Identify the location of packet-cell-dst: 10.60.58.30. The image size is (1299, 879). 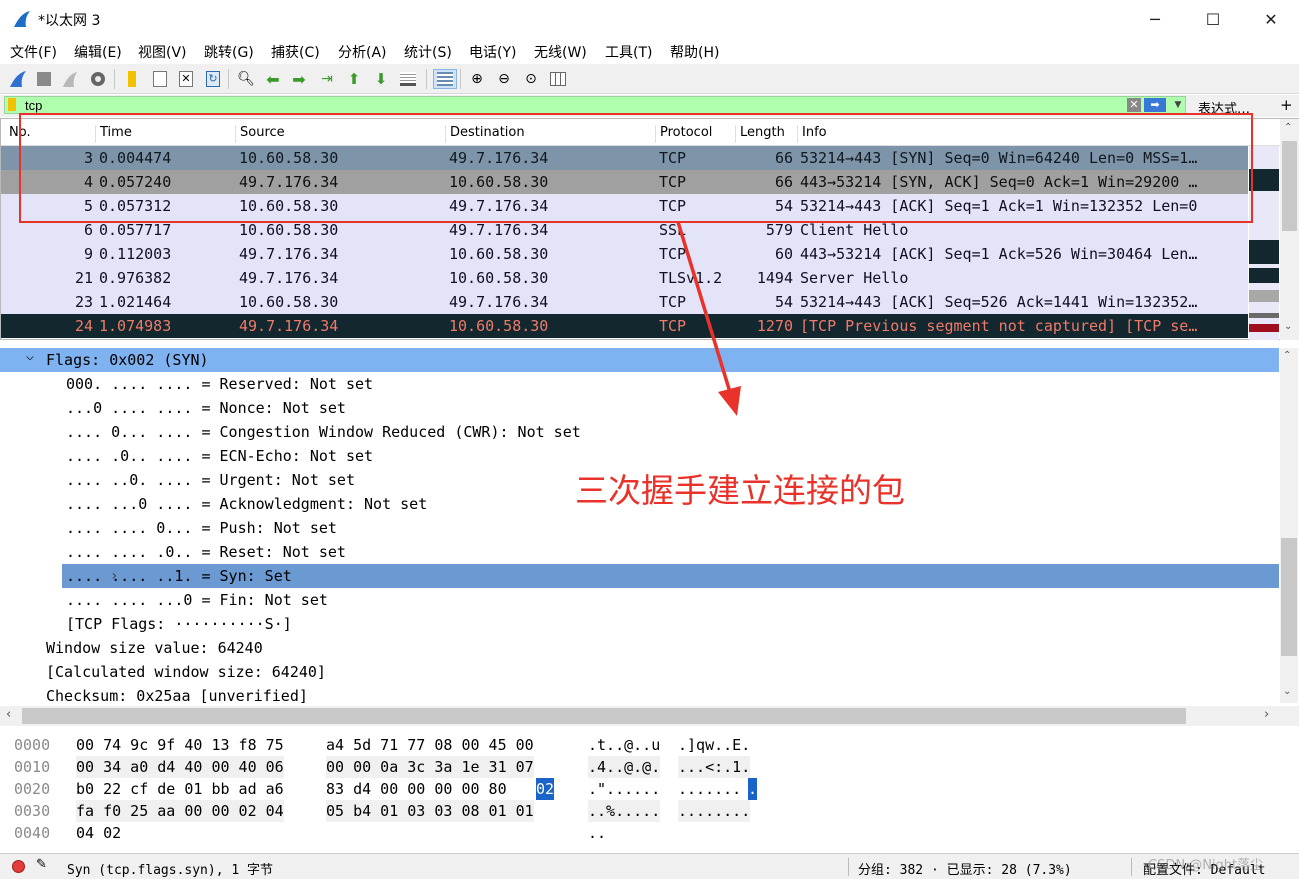
(499, 278).